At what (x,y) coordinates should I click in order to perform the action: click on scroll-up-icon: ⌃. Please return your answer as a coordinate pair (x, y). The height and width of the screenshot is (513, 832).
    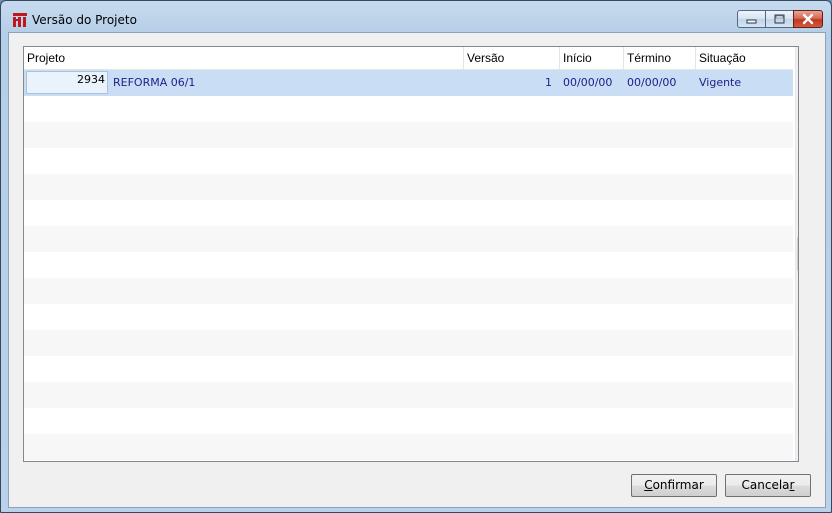
    Looking at the image, I should click on (797, 55).